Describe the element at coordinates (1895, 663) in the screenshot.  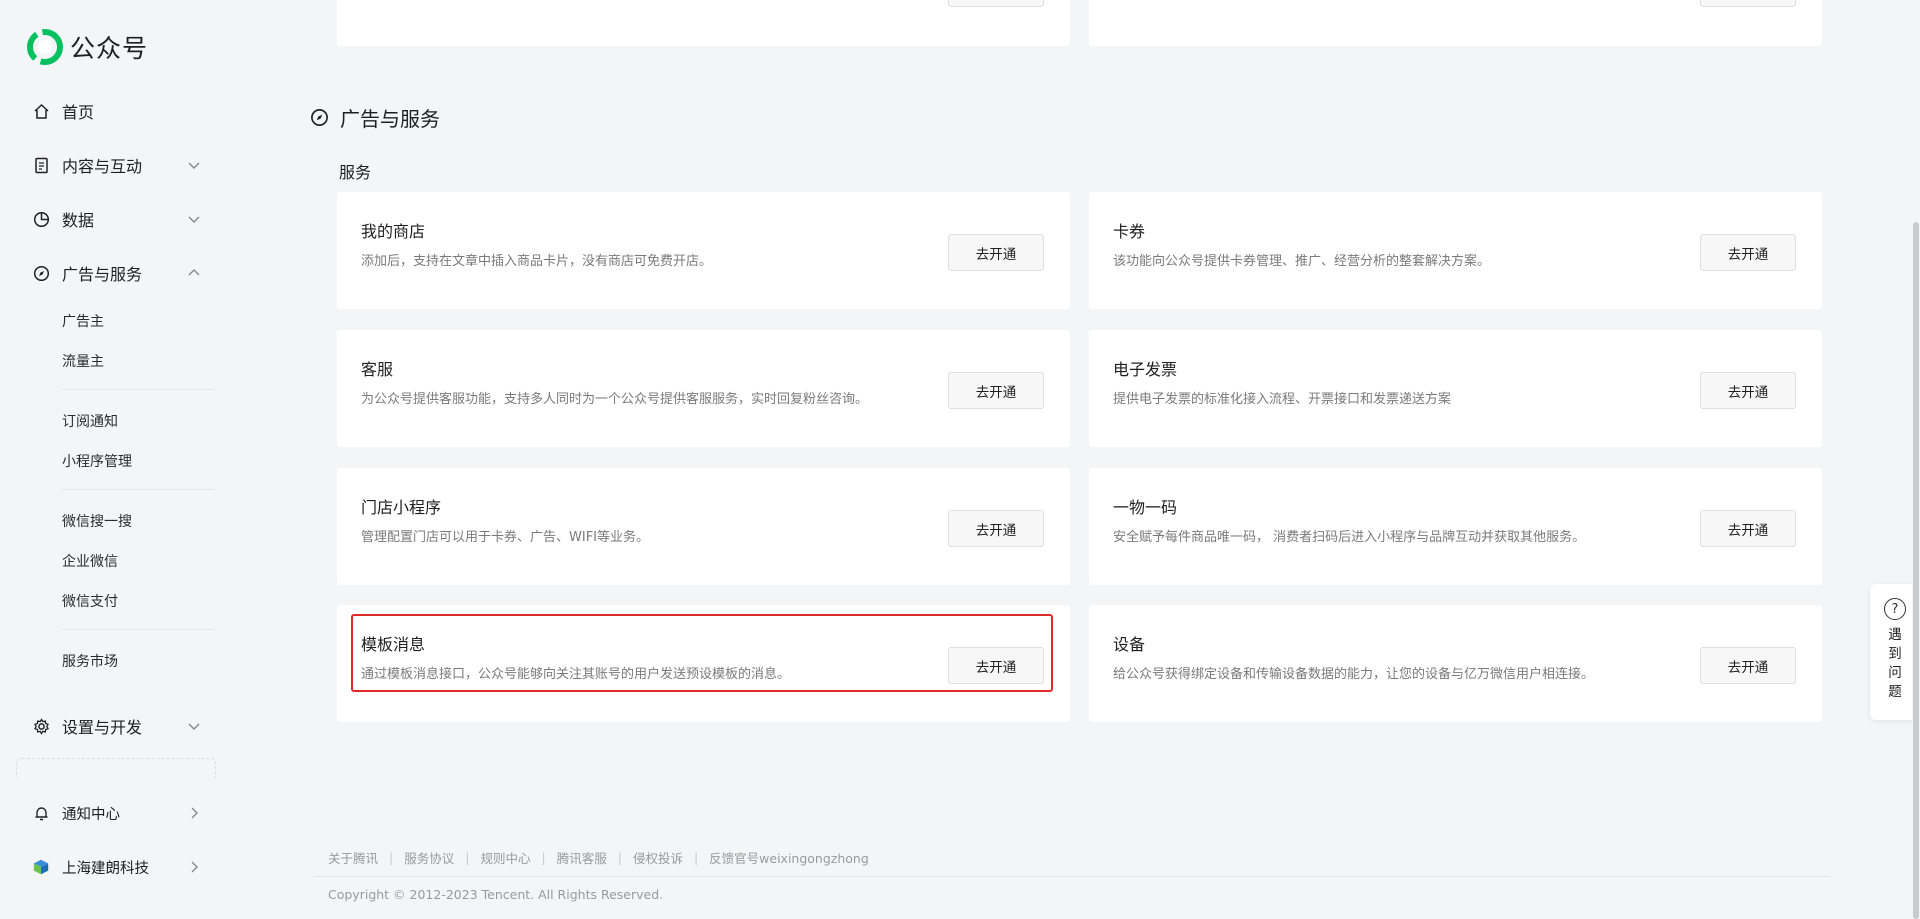
I see `help-label: 遇到问题` at that location.